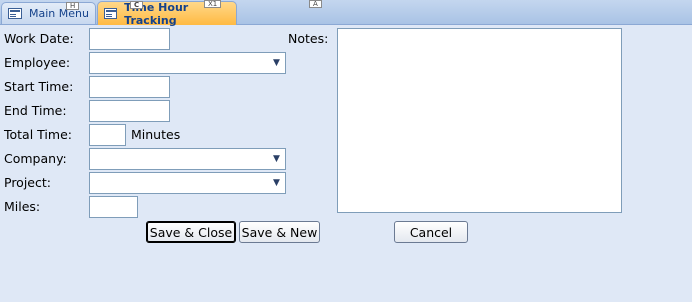 This screenshot has height=302, width=692. Describe the element at coordinates (129, 87) in the screenshot. I see `start-time-field` at that location.